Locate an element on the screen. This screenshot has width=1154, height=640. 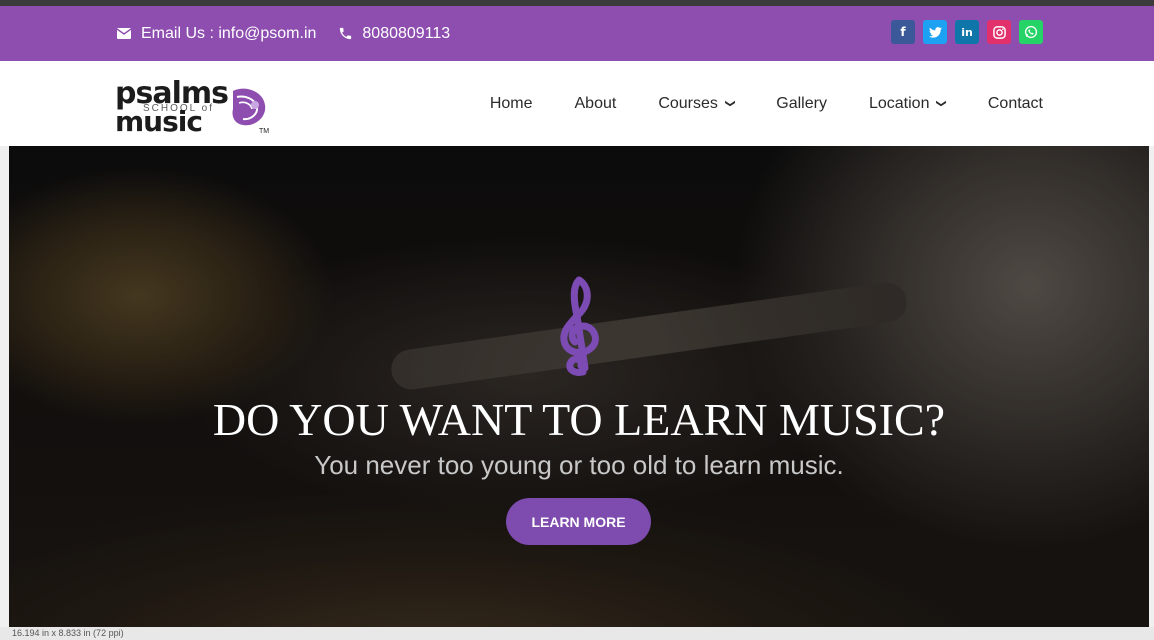
learn-more-button: LEARN MORE is located at coordinates (578, 521).